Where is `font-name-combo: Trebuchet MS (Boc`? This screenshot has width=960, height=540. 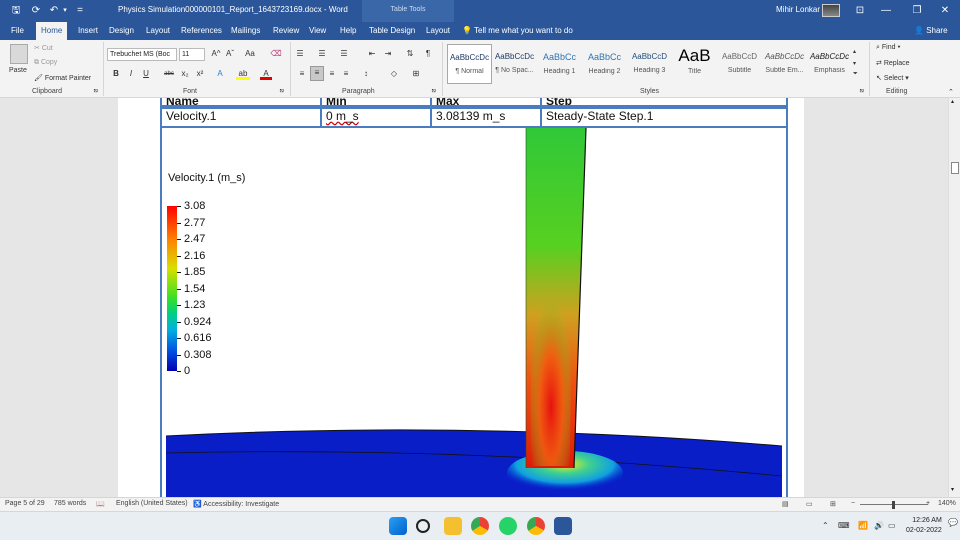 font-name-combo: Trebuchet MS (Boc is located at coordinates (142, 54).